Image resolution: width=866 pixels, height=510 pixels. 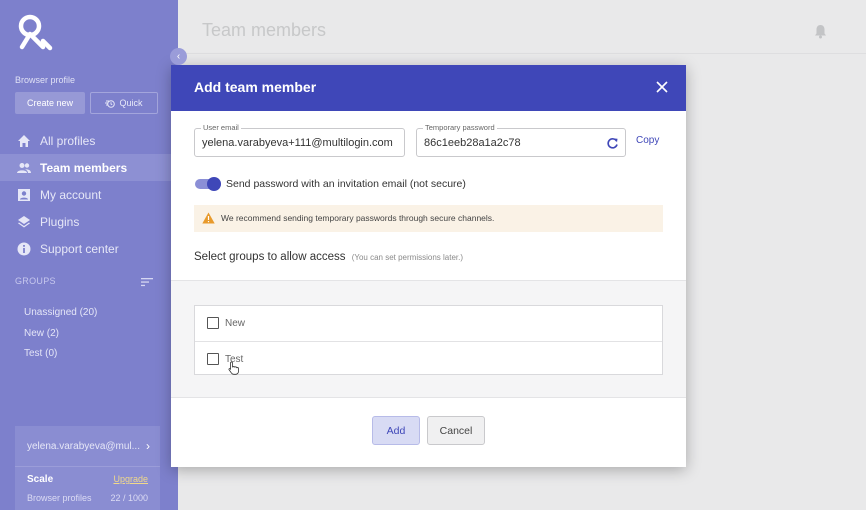 I want to click on user-email-value: yelena.varabyeva+111@multilogin.com, so click(x=297, y=143).